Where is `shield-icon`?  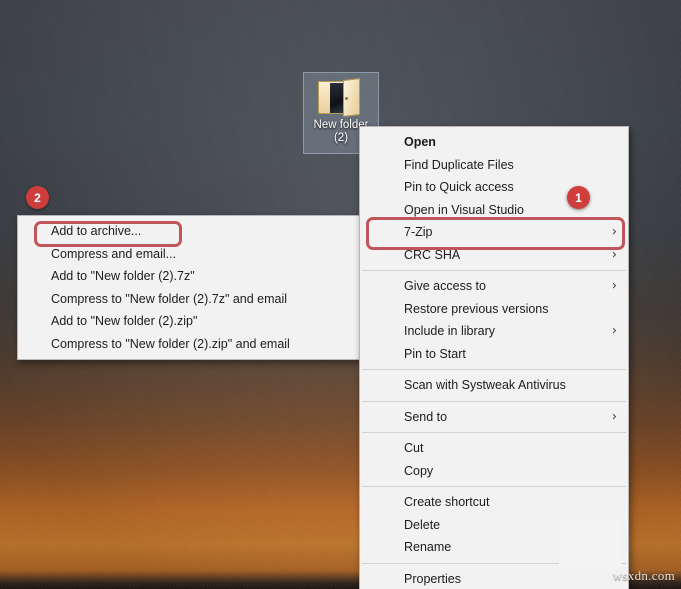 shield-icon is located at coordinates (382, 385).